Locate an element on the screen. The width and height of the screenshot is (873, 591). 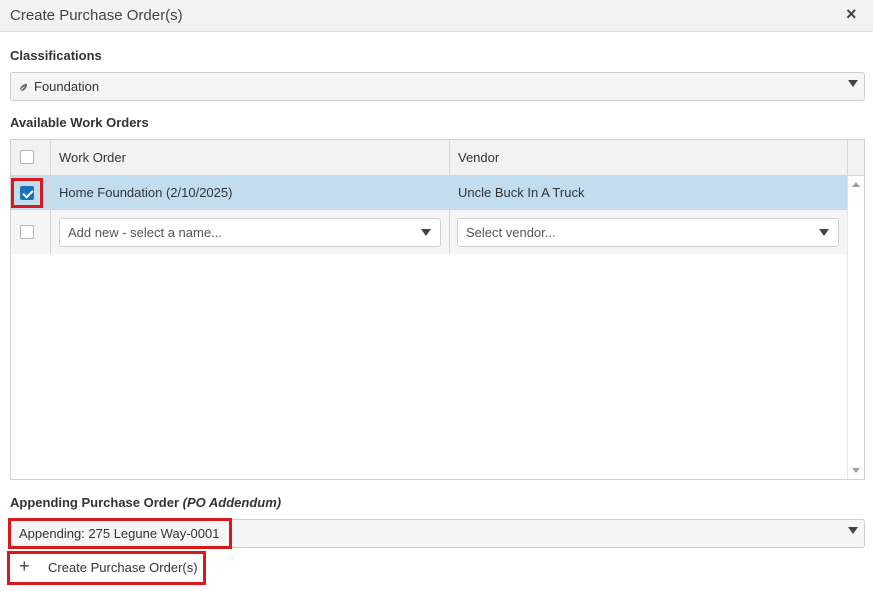
scroll-up-icon is located at coordinates (856, 184).